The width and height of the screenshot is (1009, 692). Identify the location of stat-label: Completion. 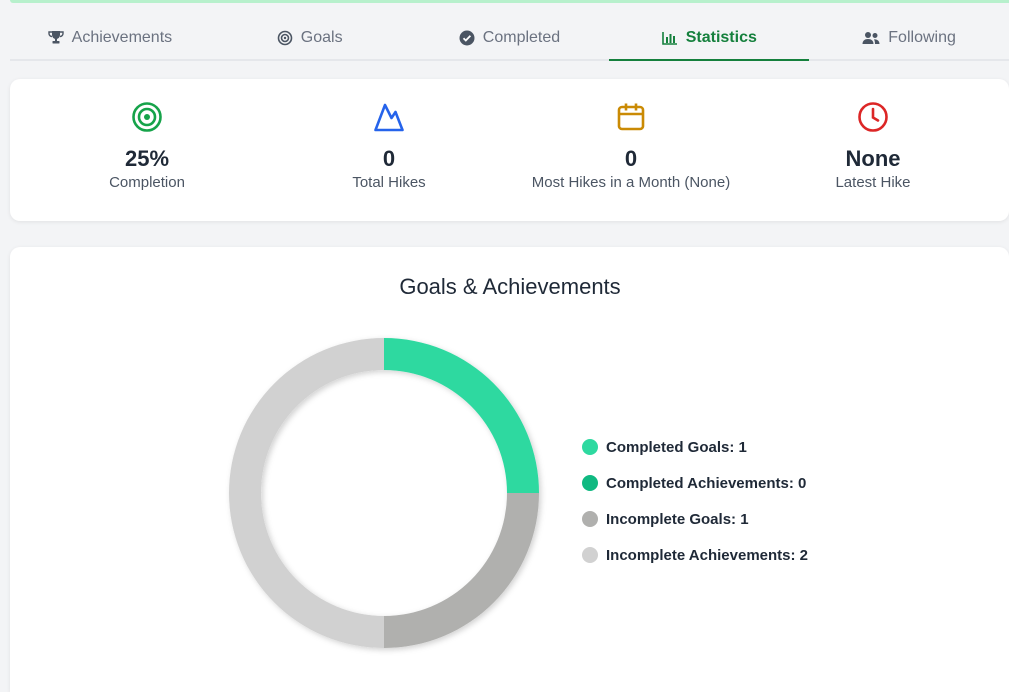
(147, 182).